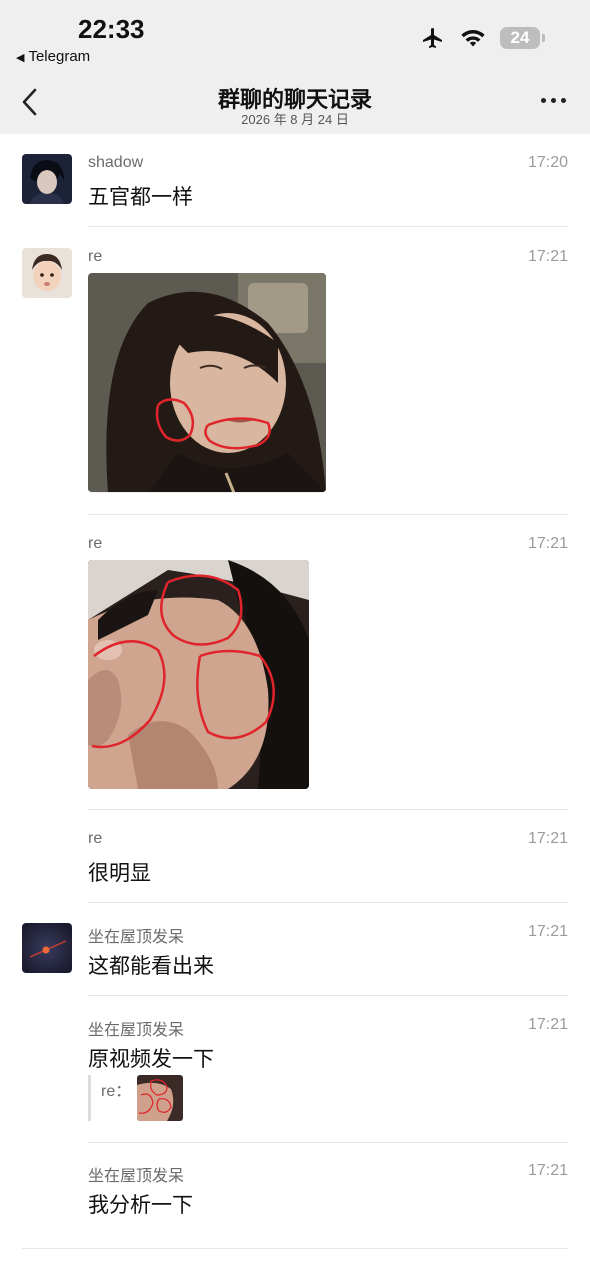  I want to click on status-icons: 24, so click(482, 38).